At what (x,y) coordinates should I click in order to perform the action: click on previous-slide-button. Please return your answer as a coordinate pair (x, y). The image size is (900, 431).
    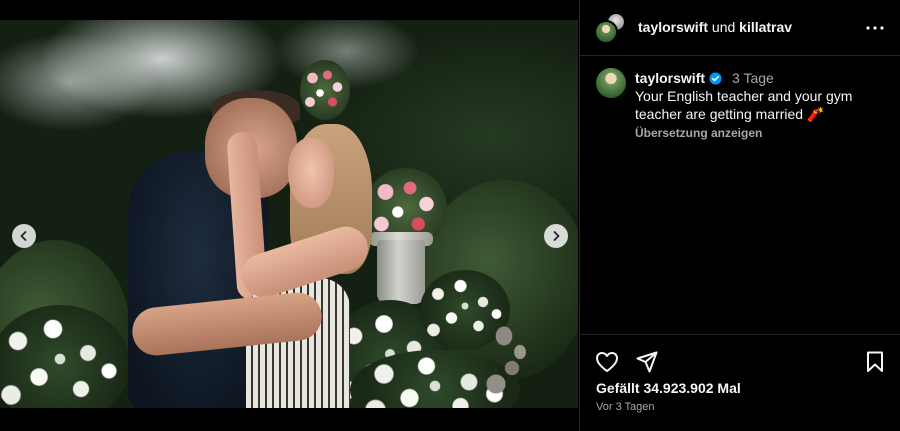
    Looking at the image, I should click on (24, 236).